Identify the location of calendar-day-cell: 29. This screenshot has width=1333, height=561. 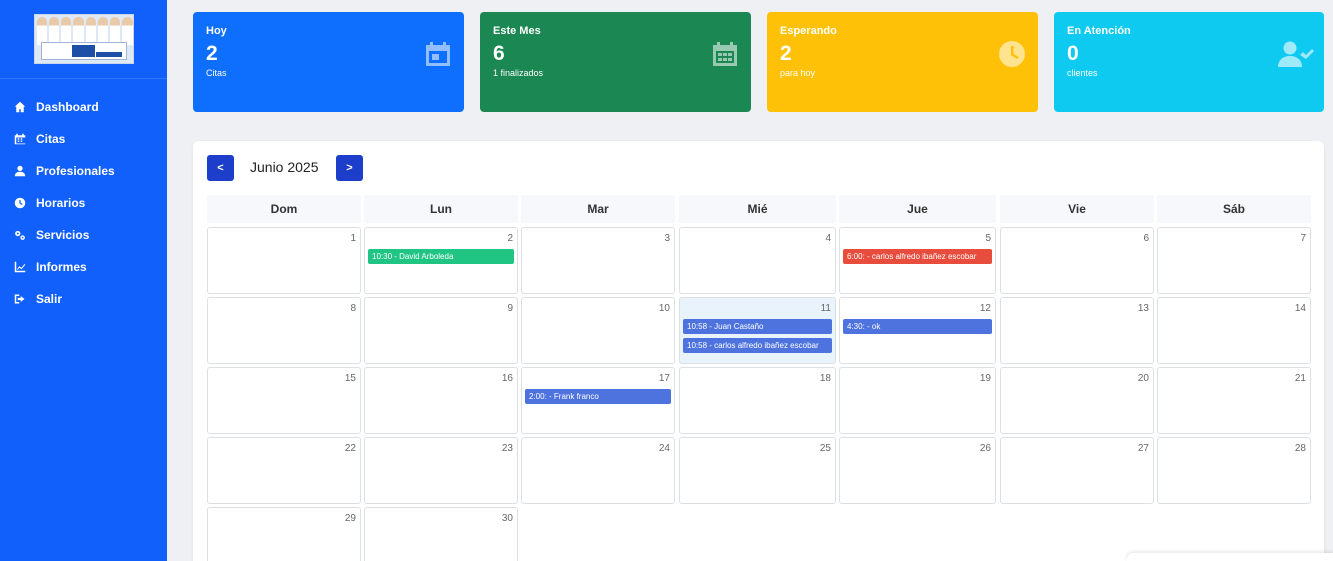
(284, 534).